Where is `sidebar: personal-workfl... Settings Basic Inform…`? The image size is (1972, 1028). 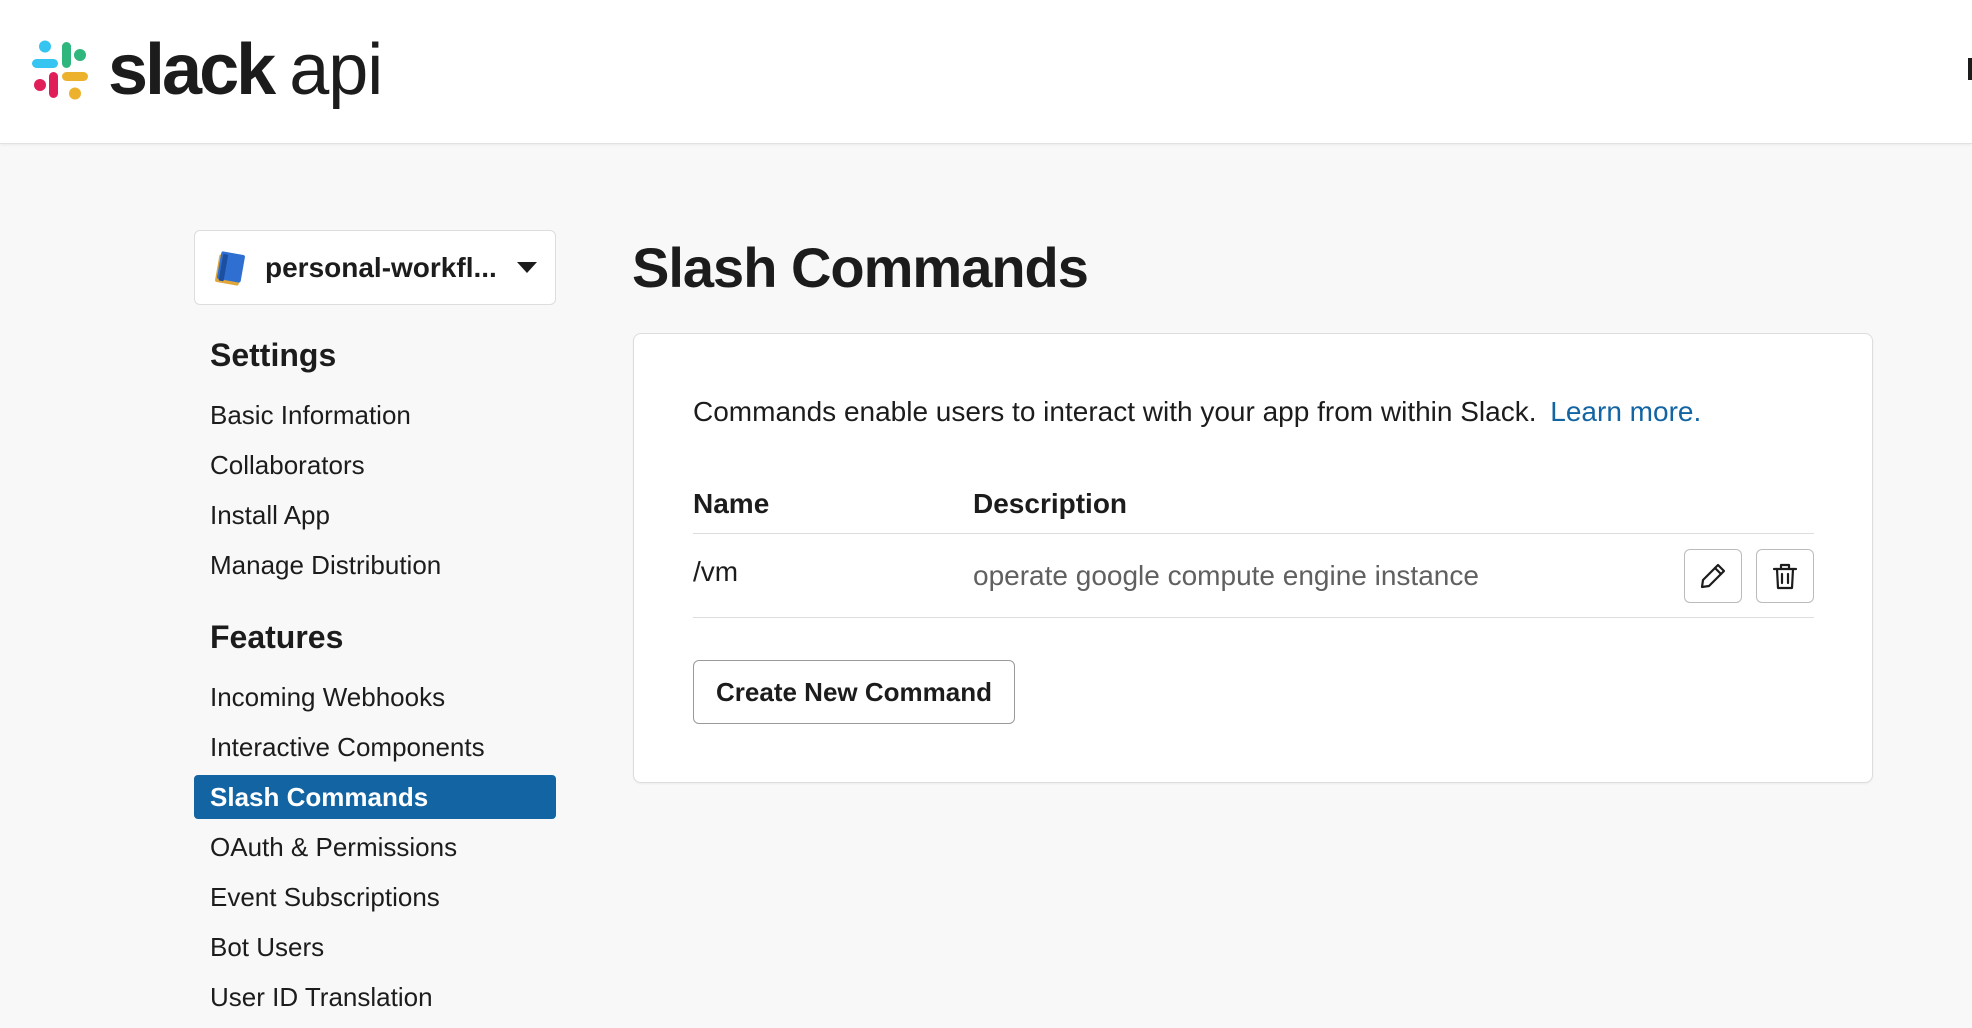 sidebar: personal-workfl... Settings Basic Inform… is located at coordinates (375, 627).